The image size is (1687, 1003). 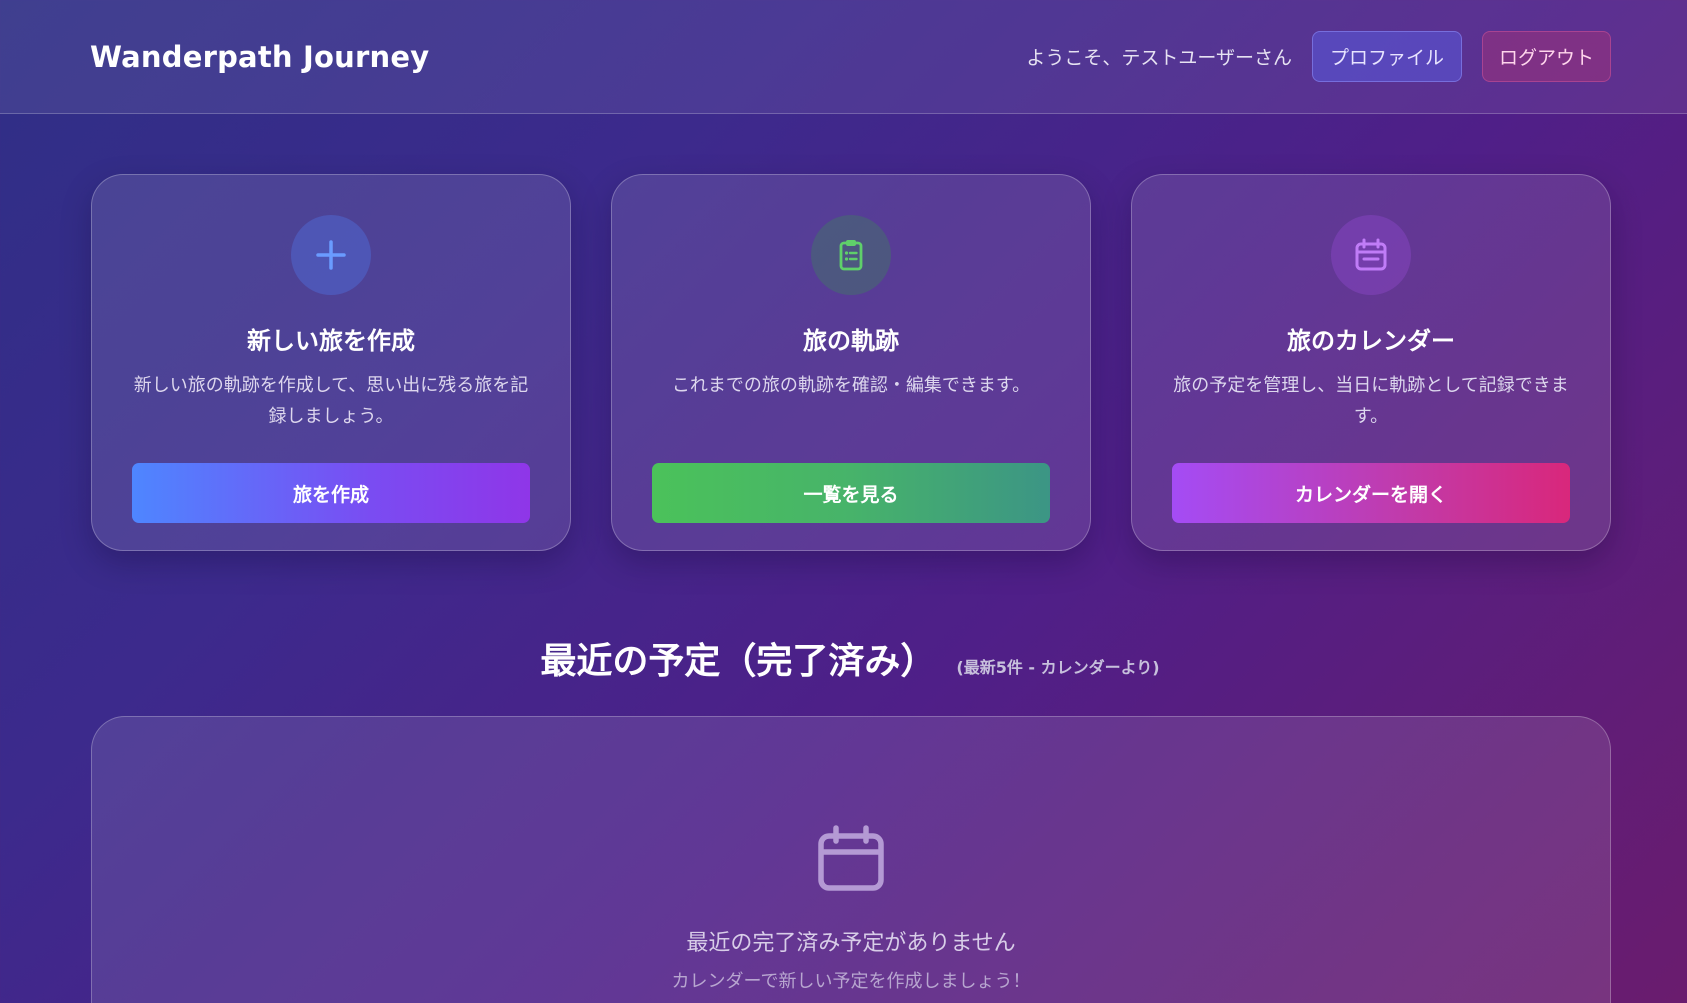 I want to click on empty-state-title: 最近の完了済み予定がありません, so click(x=851, y=943).